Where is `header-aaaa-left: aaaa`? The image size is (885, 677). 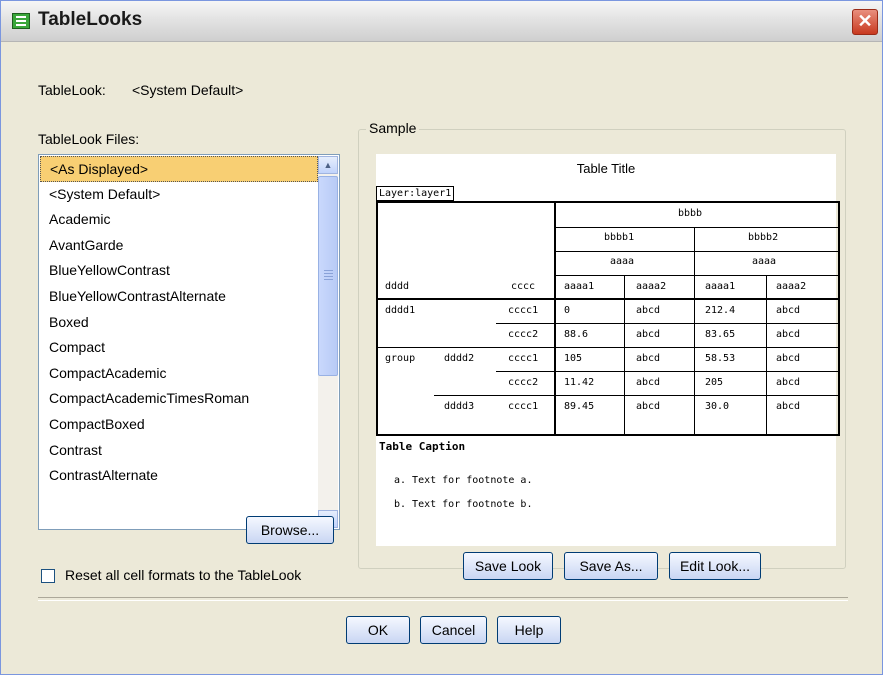 header-aaaa-left: aaaa is located at coordinates (622, 261).